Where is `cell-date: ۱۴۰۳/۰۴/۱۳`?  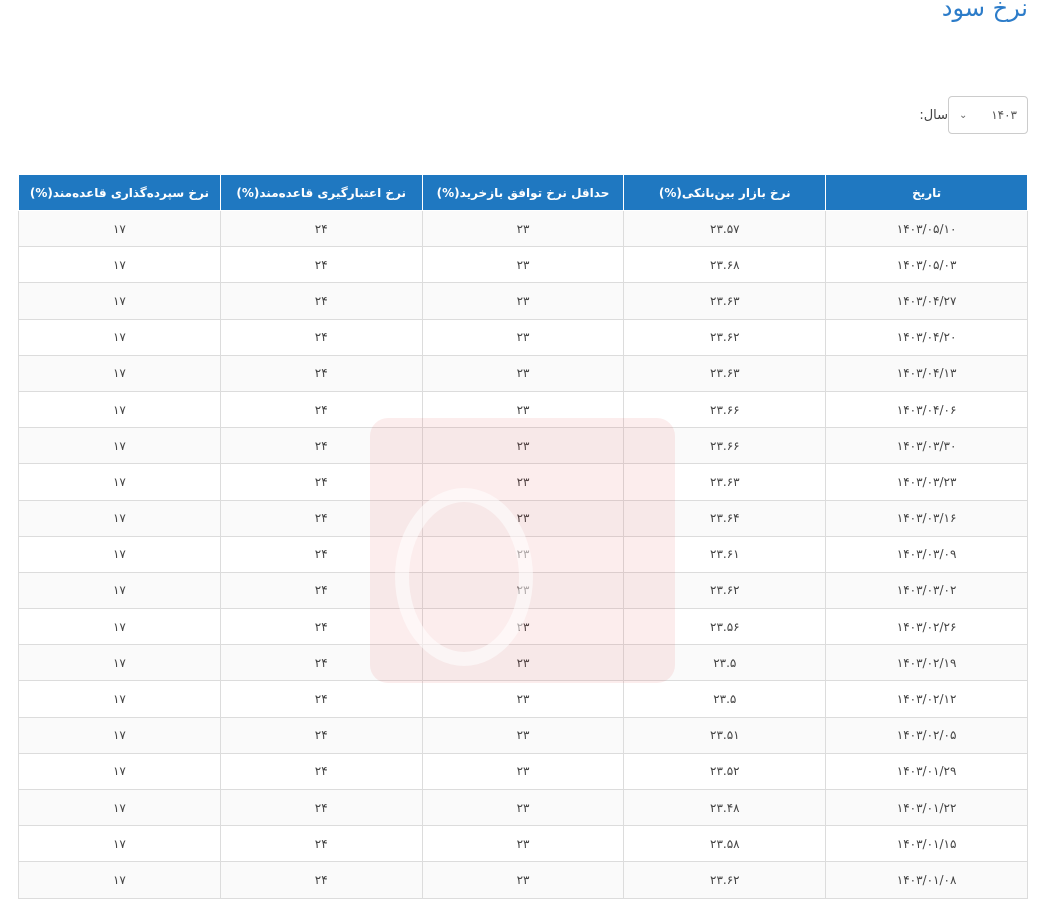
cell-date: ۱۴۰۳/۰۴/۱۳ is located at coordinates (926, 373).